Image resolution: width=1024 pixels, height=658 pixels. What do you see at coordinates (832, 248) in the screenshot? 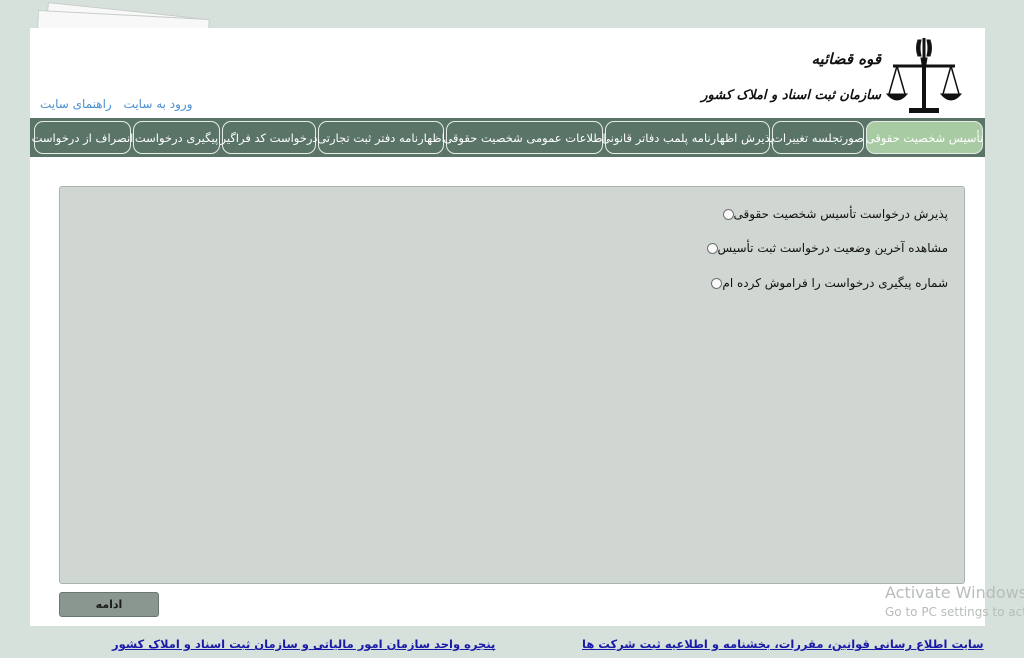
I see `option-label: مشاهده آخرین وضعیت درخواست ثبت تأسیس` at bounding box center [832, 248].